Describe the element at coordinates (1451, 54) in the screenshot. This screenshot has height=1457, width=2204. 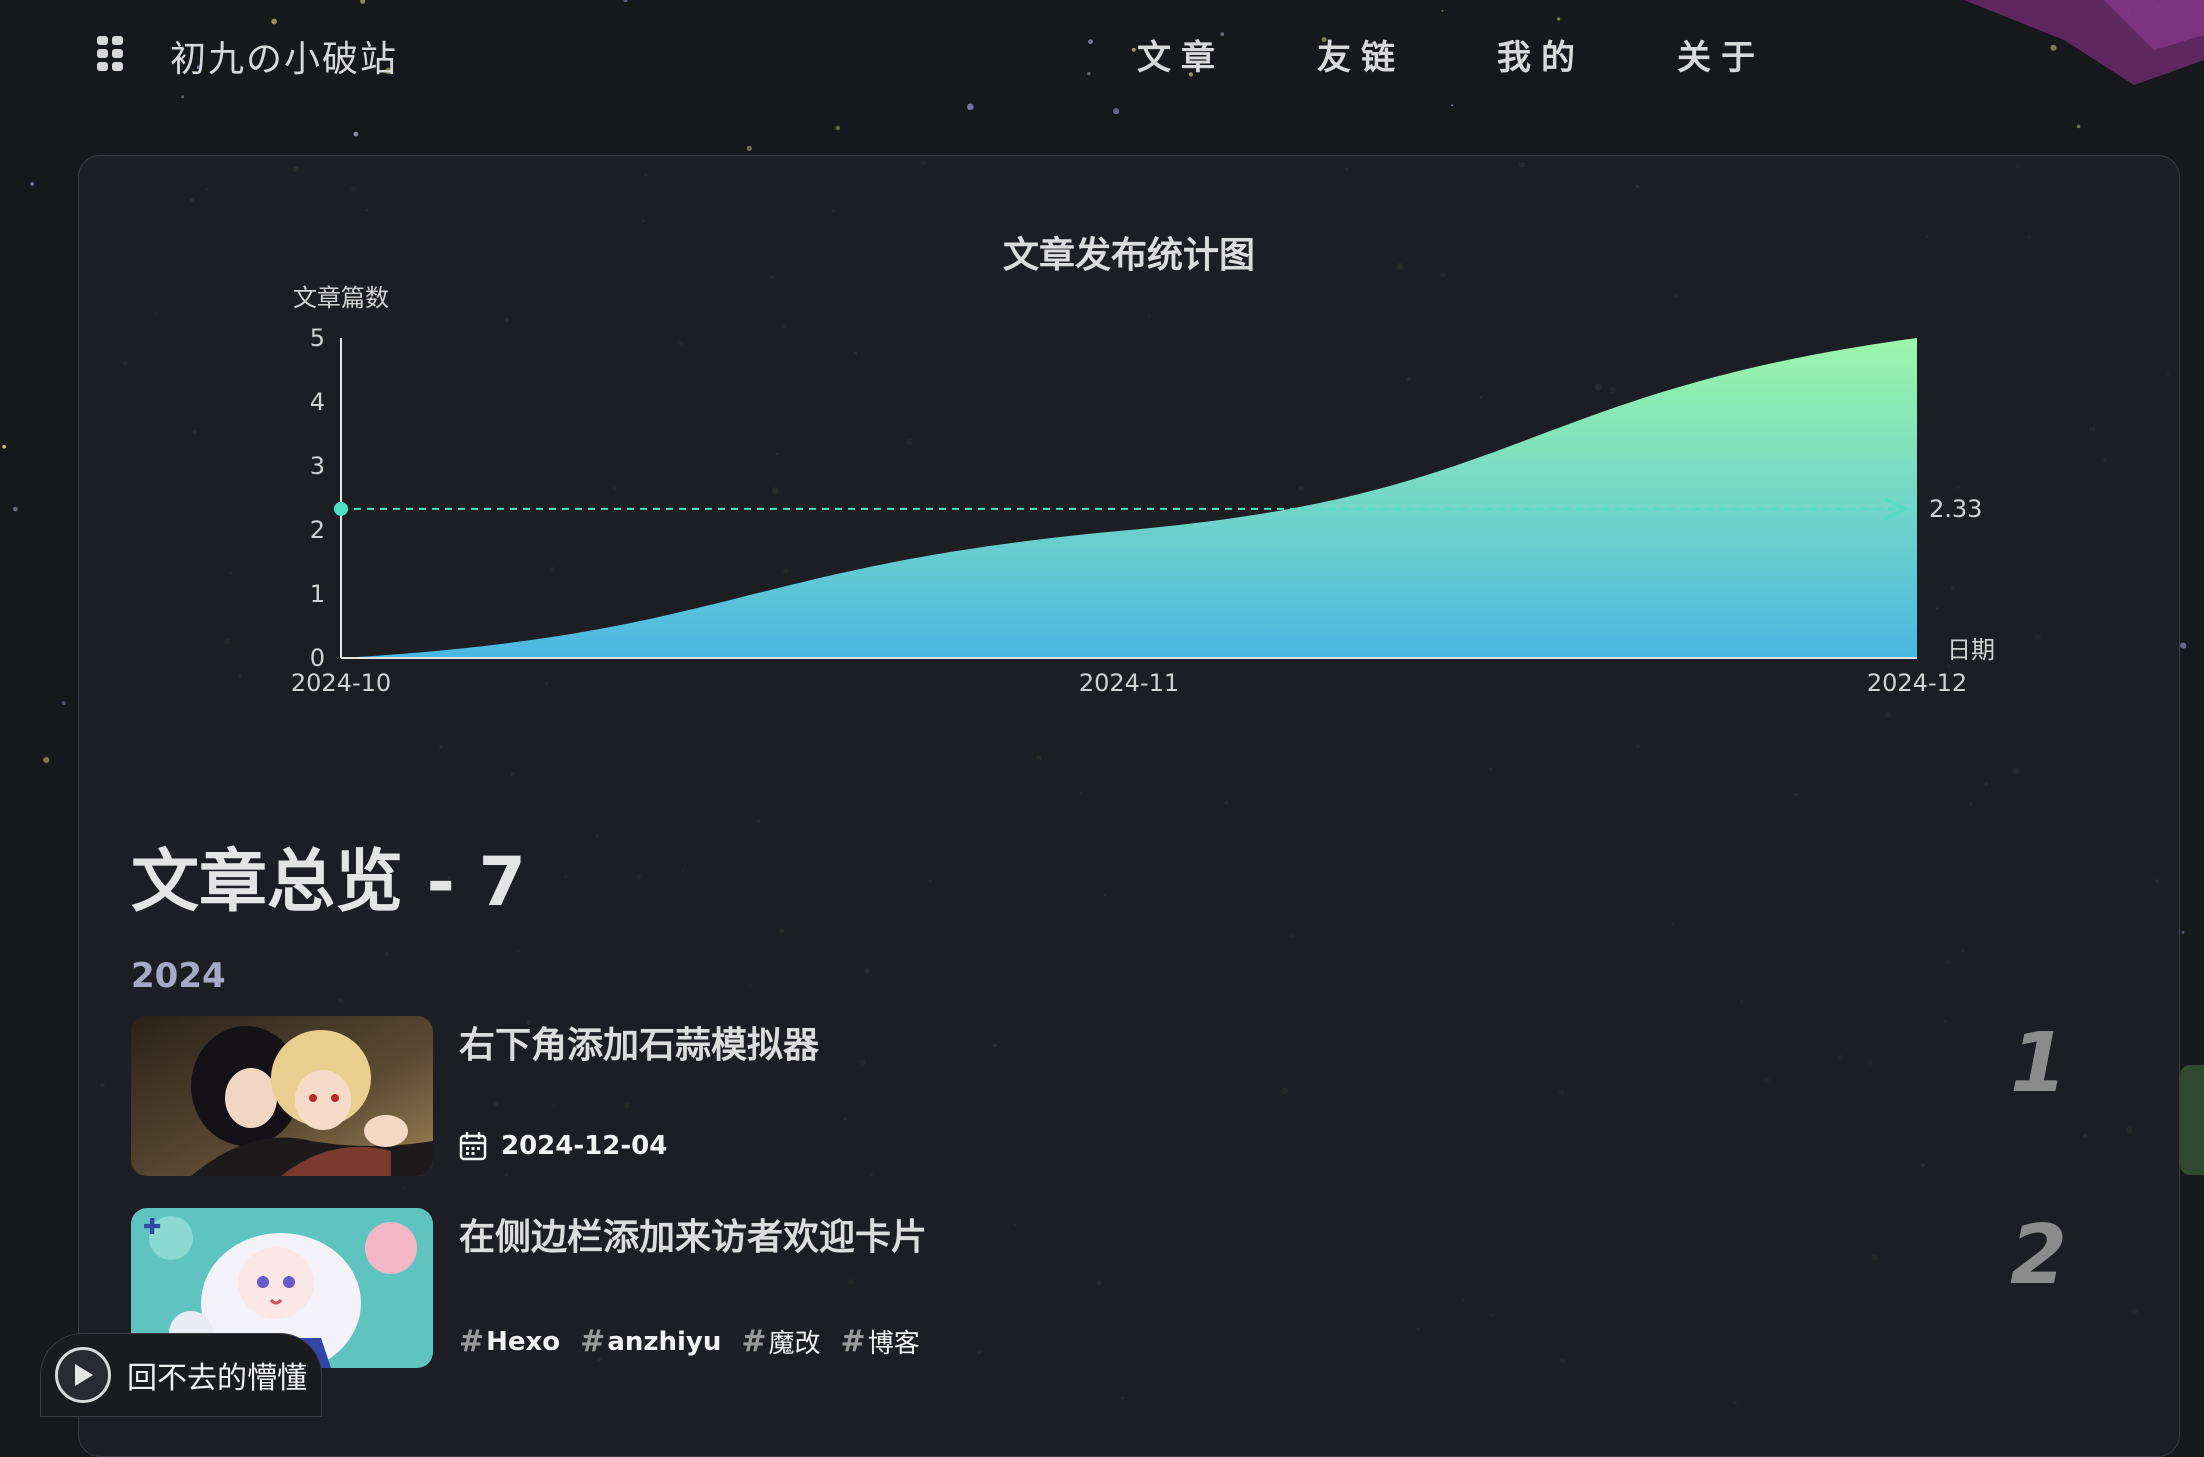
I see `main-nav: 文章 友链 我的 关于` at that location.